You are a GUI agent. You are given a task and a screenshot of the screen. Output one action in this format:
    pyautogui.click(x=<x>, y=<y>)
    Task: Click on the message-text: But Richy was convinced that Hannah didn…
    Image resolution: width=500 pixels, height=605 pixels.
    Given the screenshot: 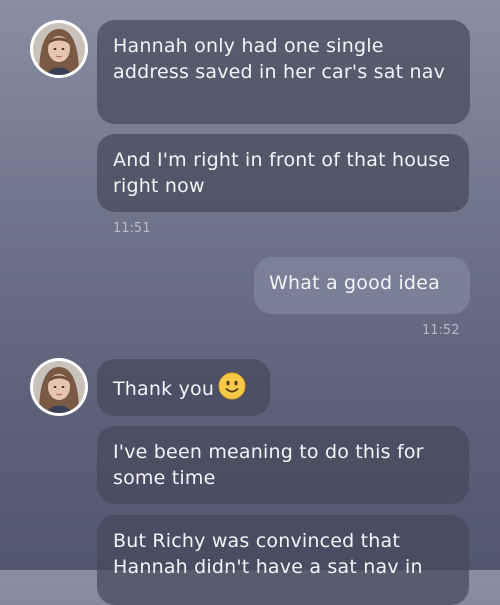 What is the action you would take?
    pyautogui.click(x=268, y=554)
    